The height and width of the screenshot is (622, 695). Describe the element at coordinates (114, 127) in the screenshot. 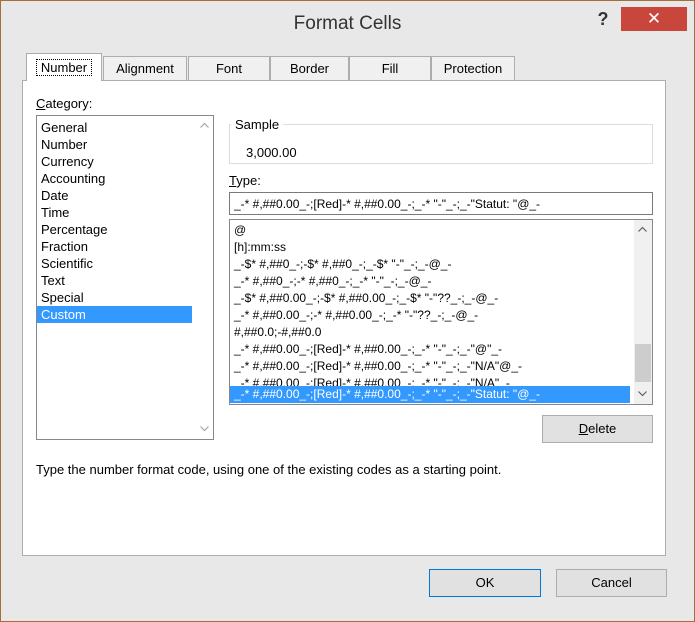

I see `category-item-general: General` at that location.